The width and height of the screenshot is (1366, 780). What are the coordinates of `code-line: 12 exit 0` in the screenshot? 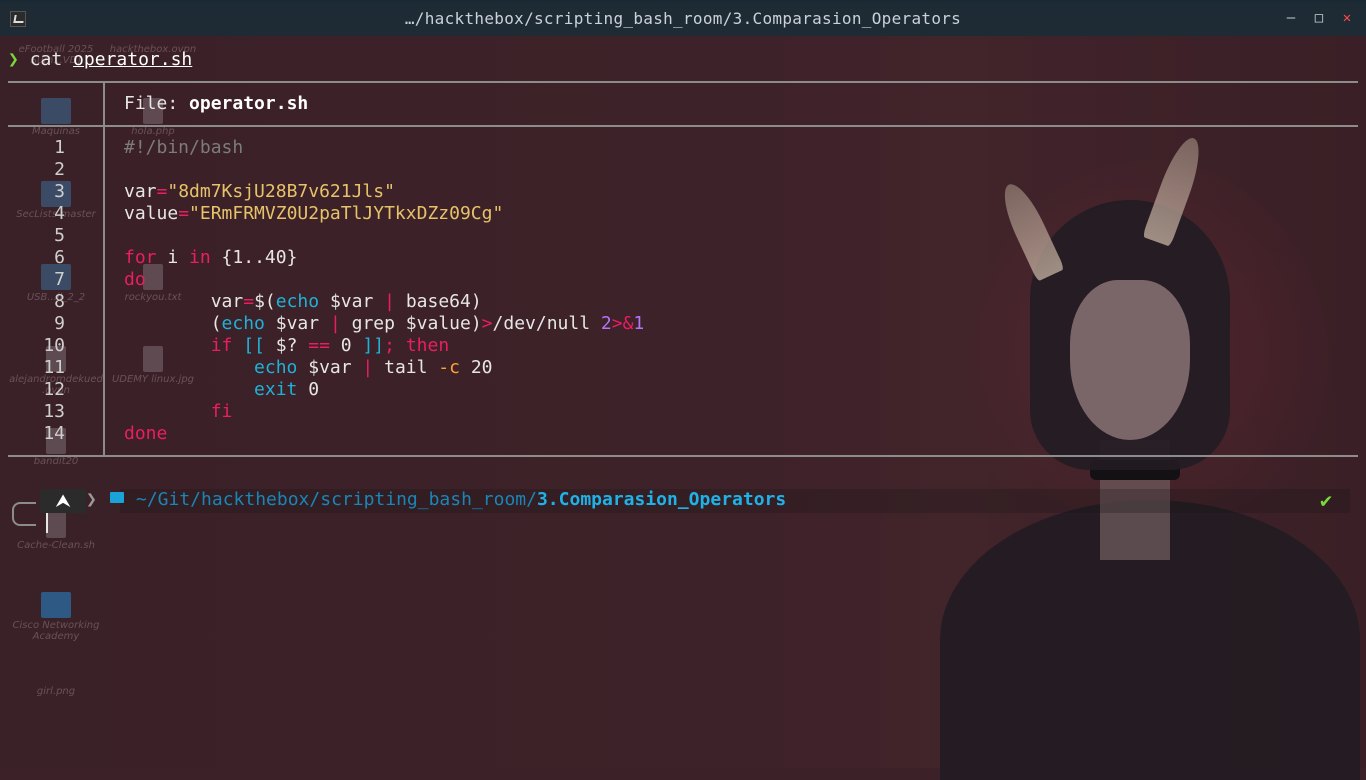 It's located at (683, 390).